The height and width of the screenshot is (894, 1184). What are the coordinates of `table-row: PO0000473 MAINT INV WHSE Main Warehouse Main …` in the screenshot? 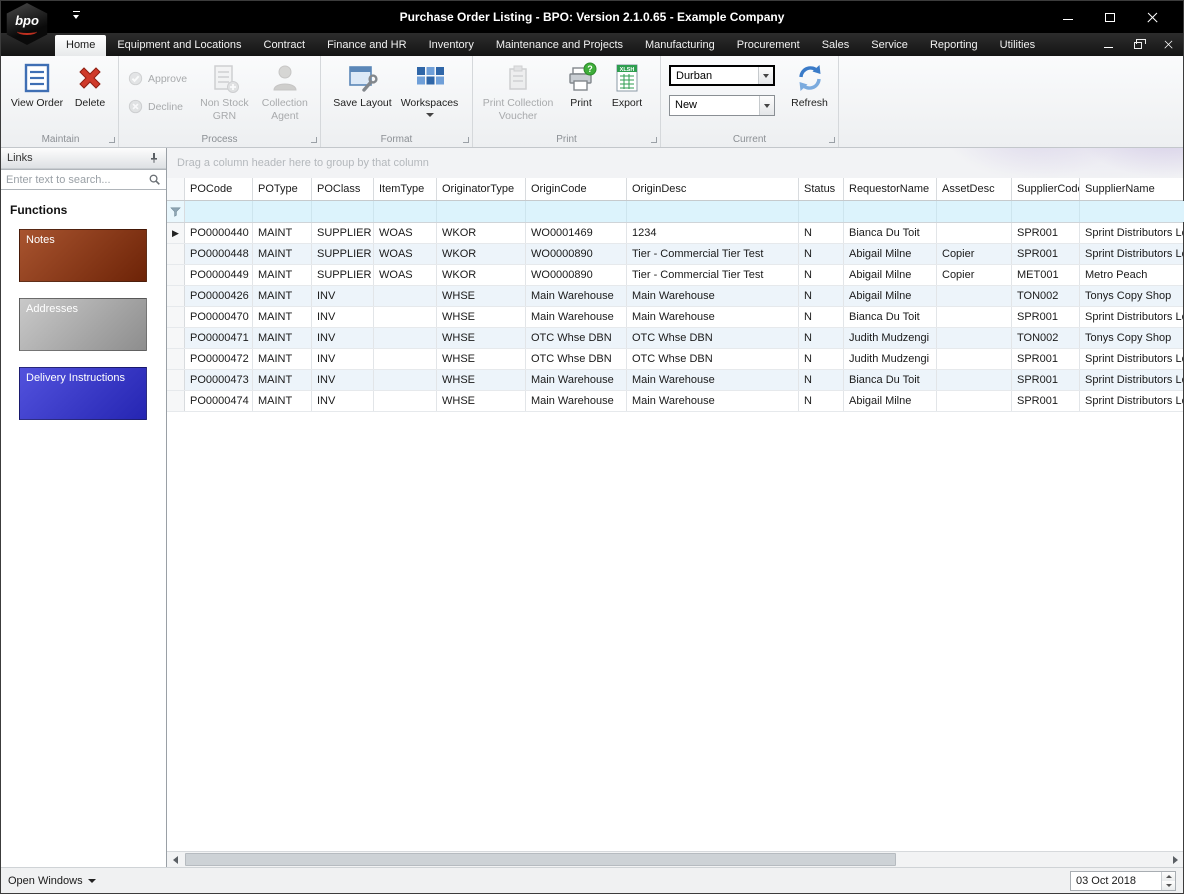 It's located at (675, 380).